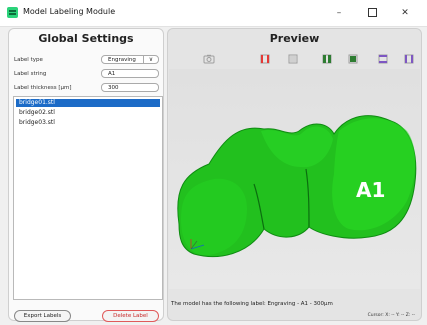  I want to click on view-back-icon, so click(293, 59).